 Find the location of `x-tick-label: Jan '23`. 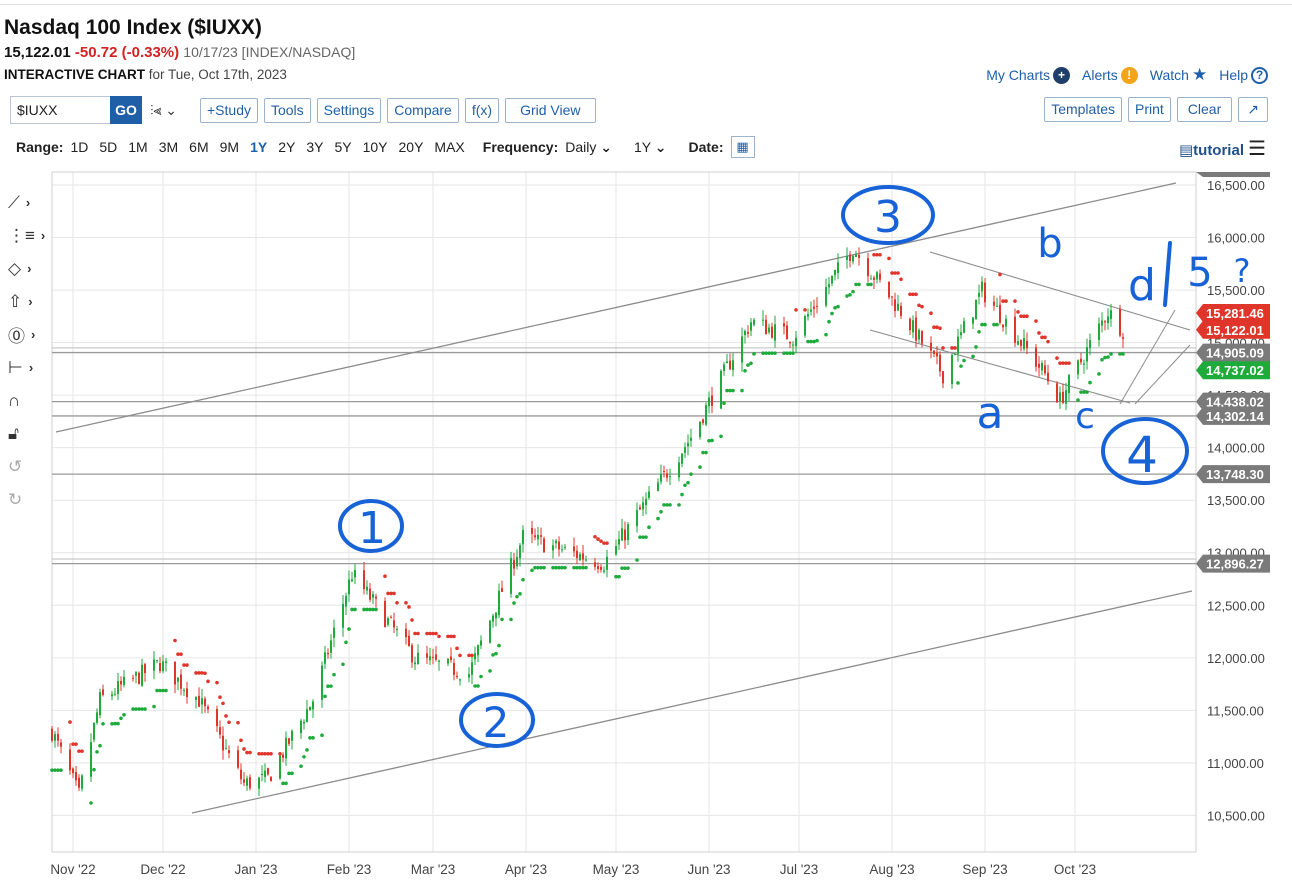

x-tick-label: Jan '23 is located at coordinates (255, 869).